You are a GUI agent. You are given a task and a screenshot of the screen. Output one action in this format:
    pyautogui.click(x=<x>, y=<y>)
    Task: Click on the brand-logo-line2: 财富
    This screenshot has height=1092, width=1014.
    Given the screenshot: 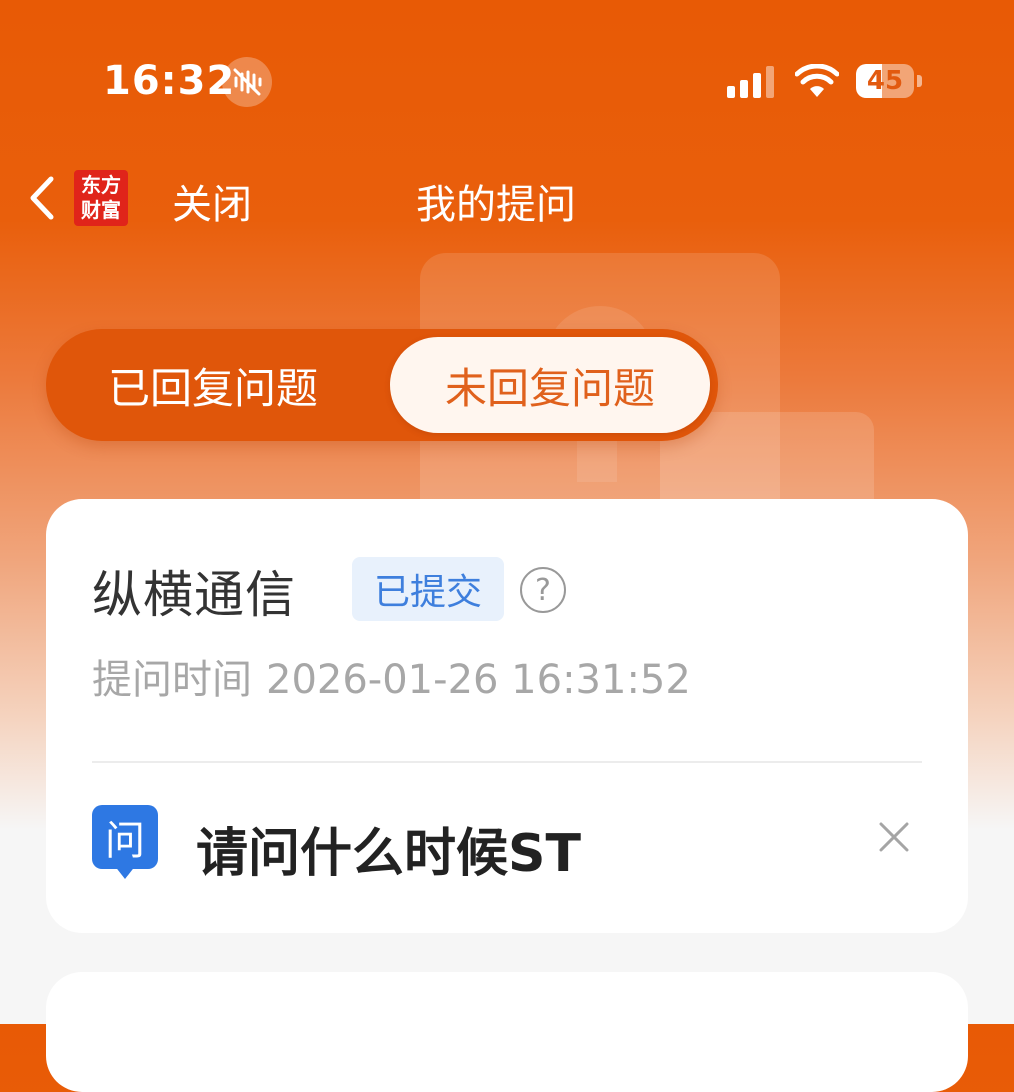 What is the action you would take?
    pyautogui.click(x=101, y=210)
    